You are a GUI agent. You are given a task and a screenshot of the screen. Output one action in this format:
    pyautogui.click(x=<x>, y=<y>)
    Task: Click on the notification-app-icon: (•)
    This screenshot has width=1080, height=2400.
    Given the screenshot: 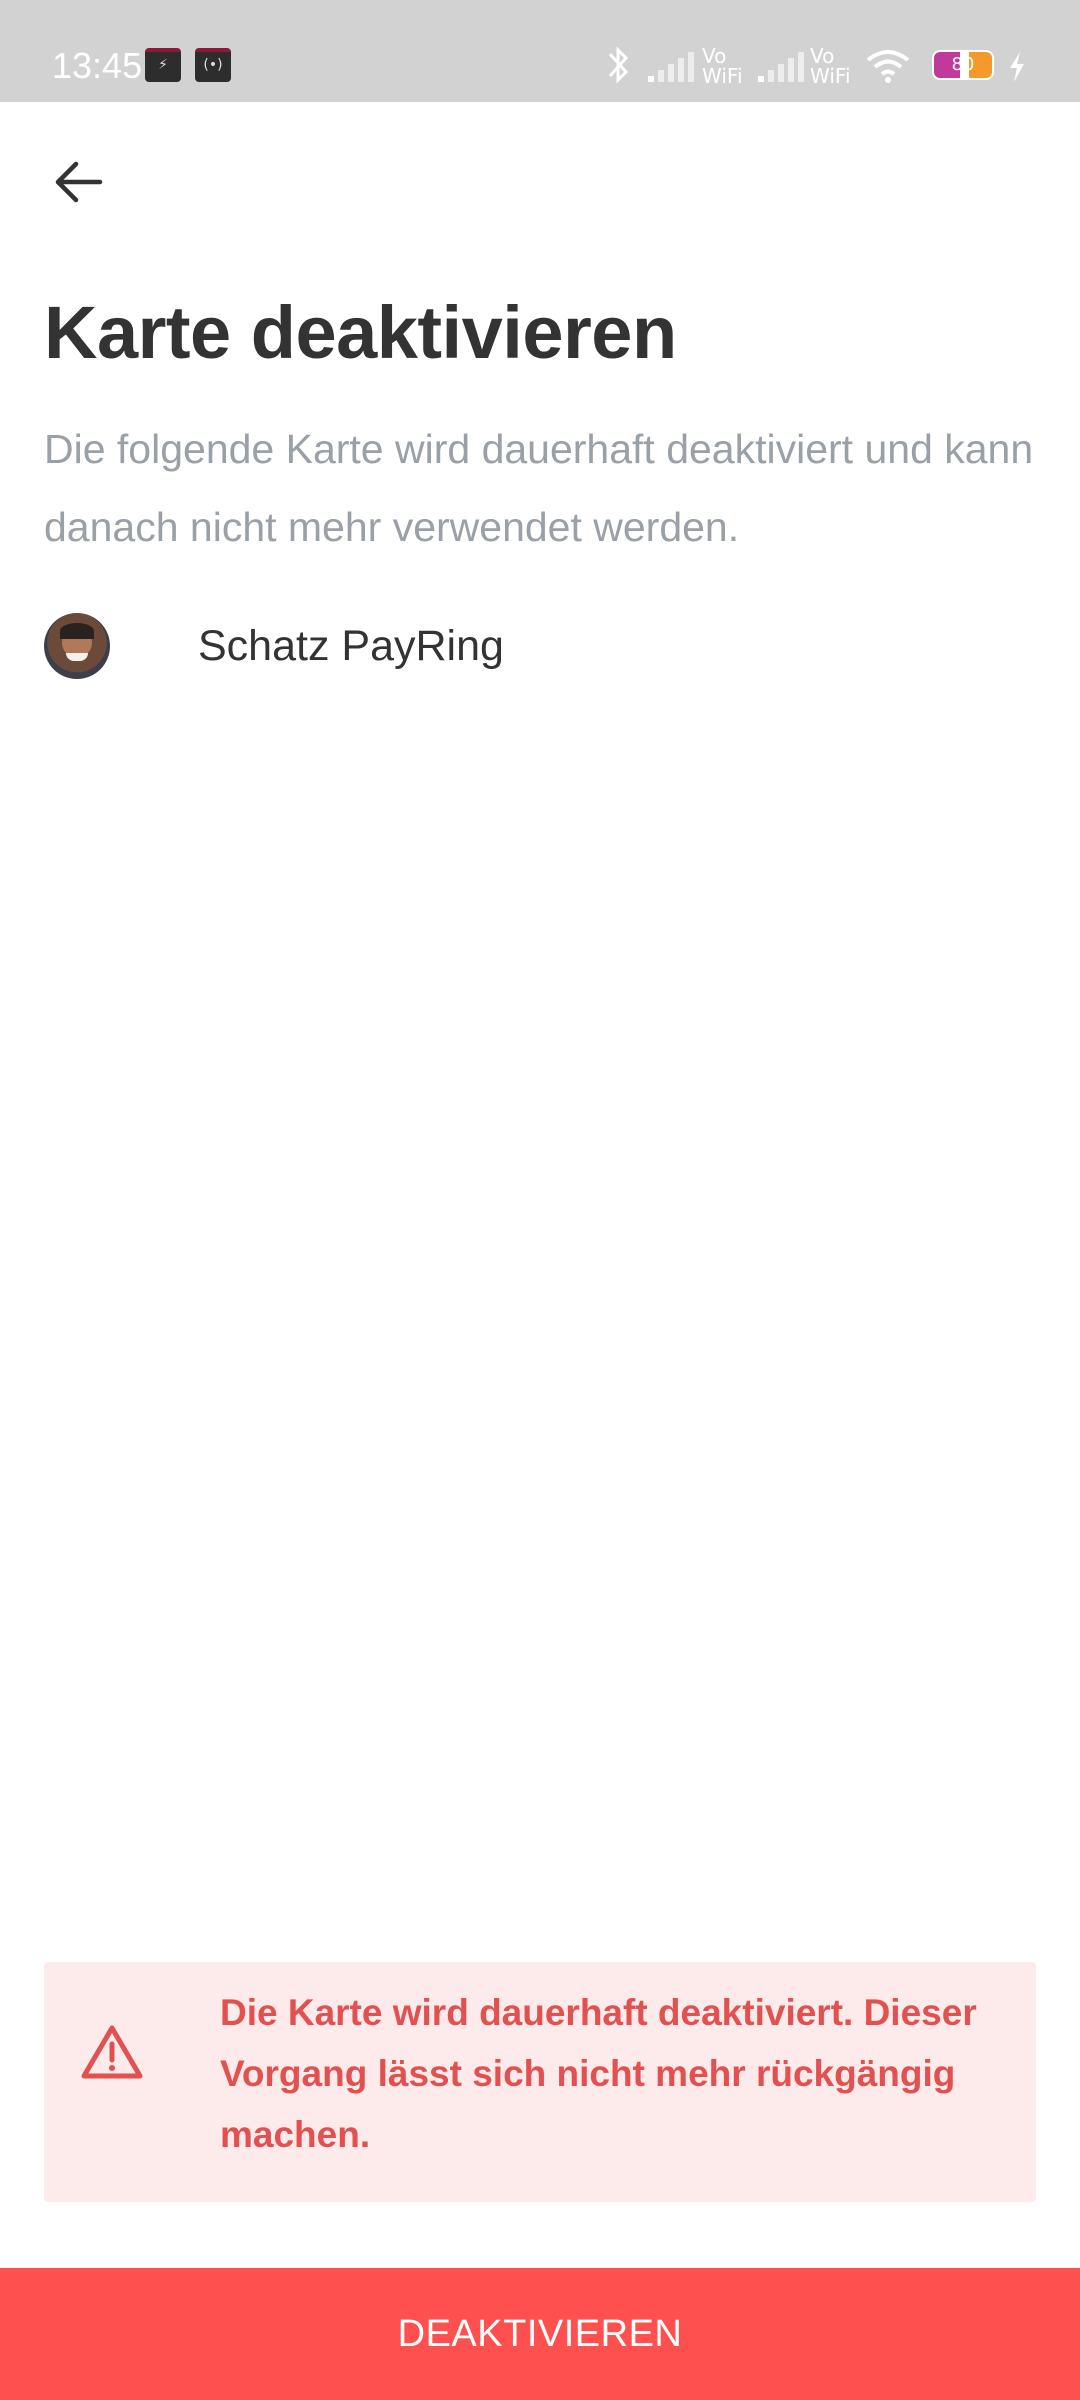 What is the action you would take?
    pyautogui.click(x=213, y=65)
    